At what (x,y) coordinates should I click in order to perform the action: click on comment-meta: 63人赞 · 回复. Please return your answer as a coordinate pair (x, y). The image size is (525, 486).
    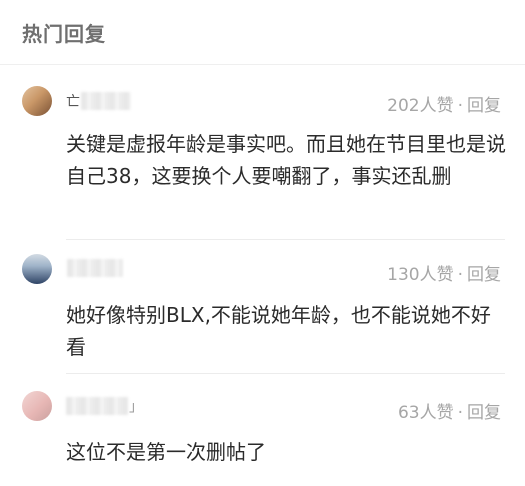
    Looking at the image, I should click on (449, 410).